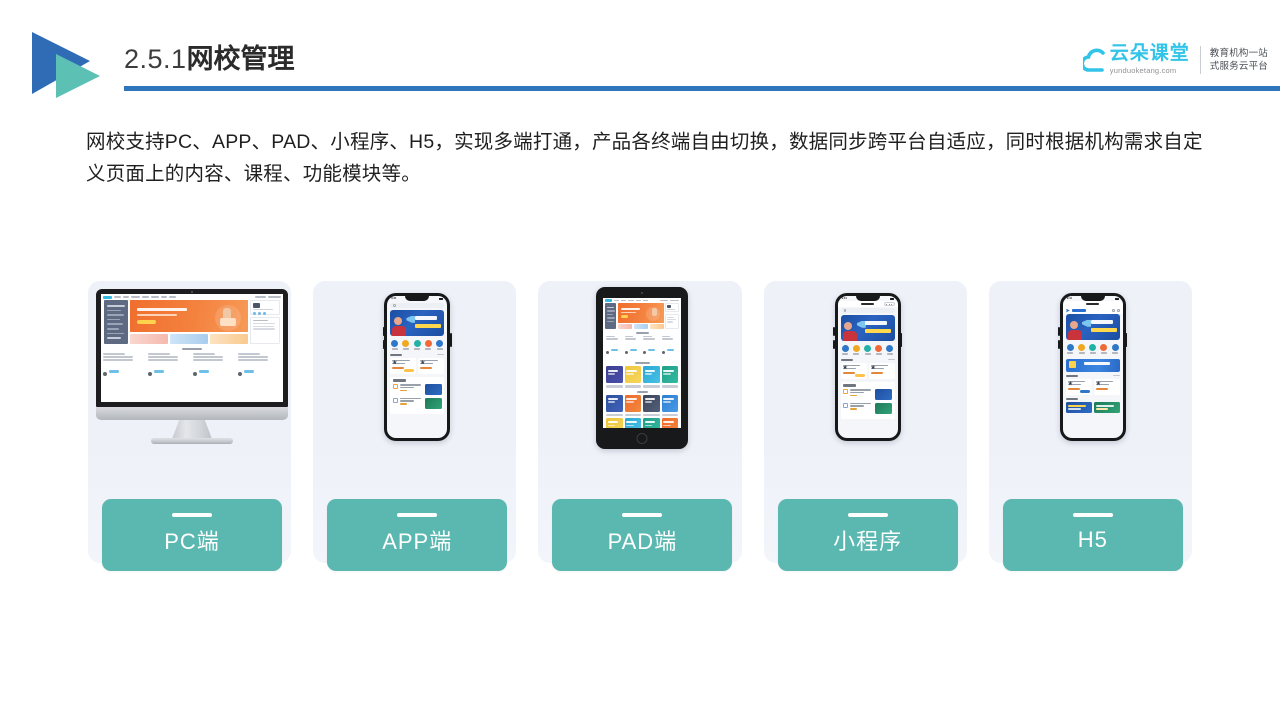  What do you see at coordinates (642, 541) in the screenshot?
I see `platform-label-text: PAD端` at bounding box center [642, 541].